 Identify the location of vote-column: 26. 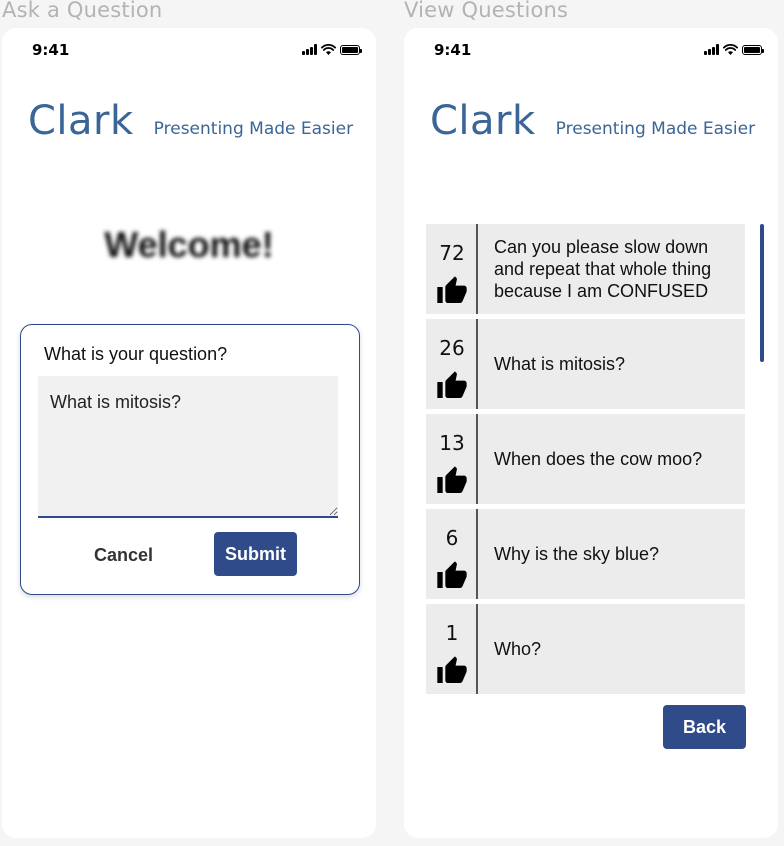
(452, 364).